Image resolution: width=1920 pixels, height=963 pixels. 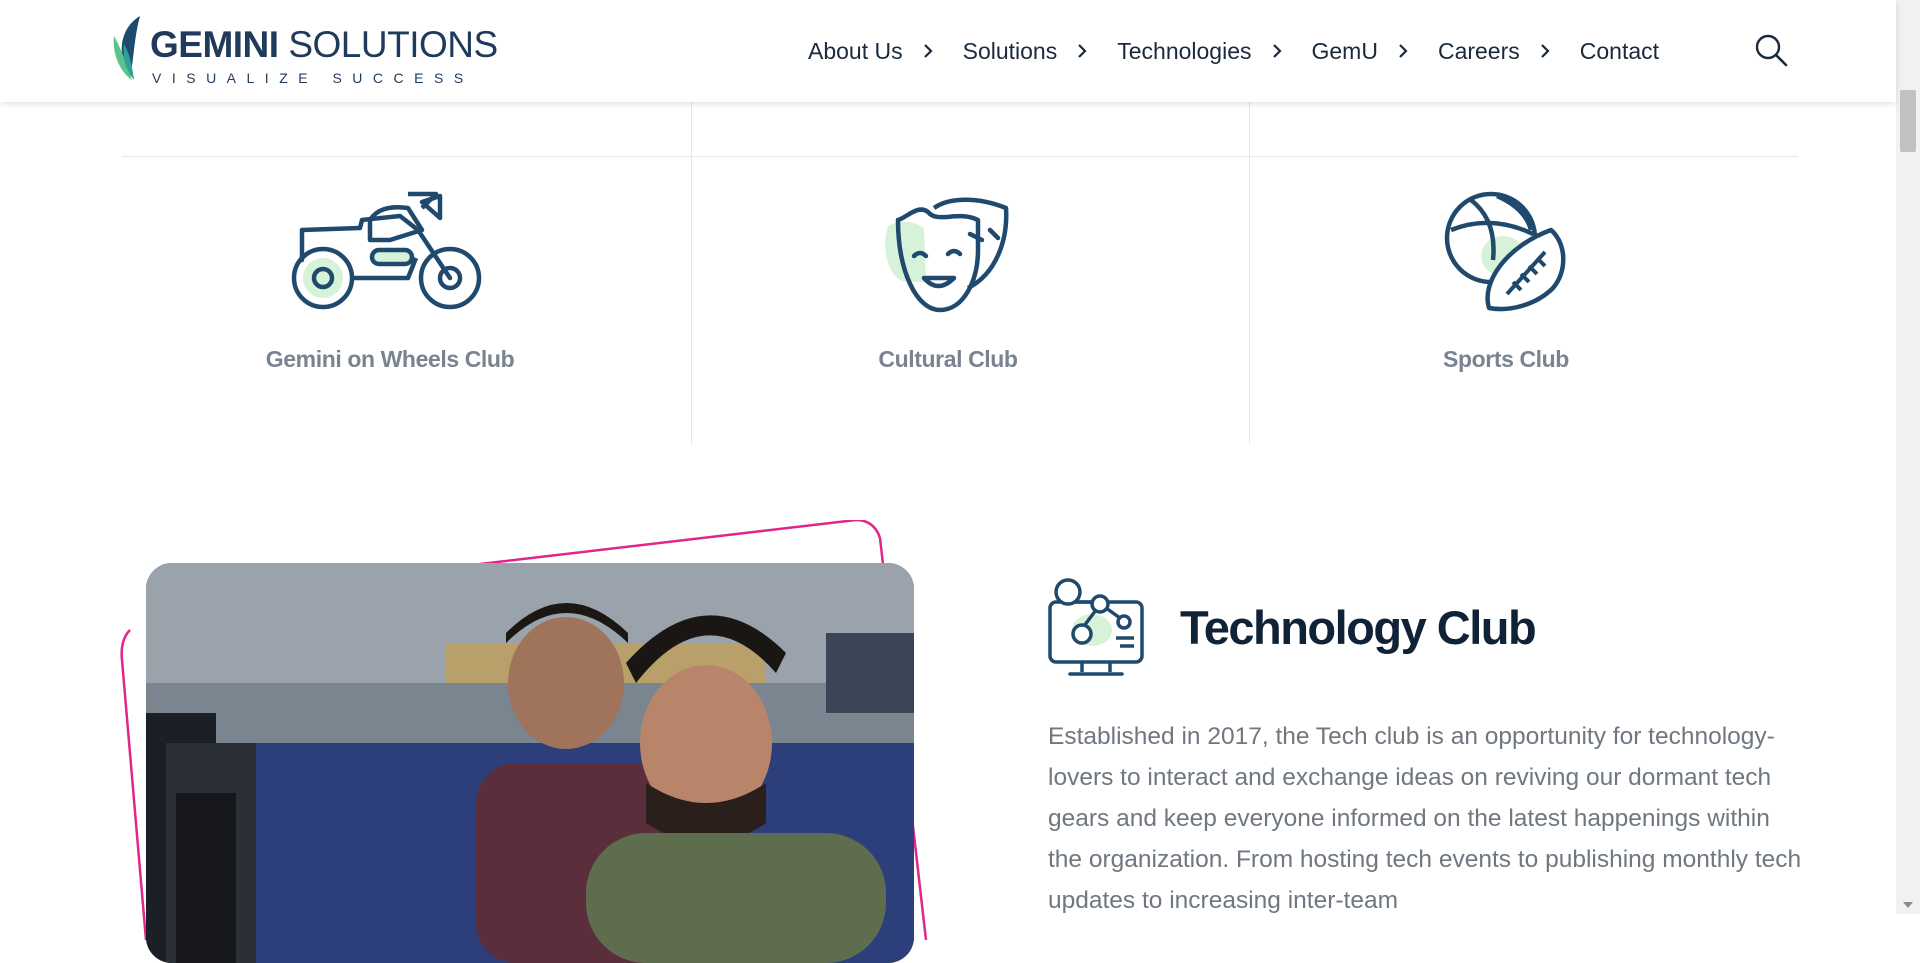 I want to click on scrollbar-thumb, so click(x=1908, y=121).